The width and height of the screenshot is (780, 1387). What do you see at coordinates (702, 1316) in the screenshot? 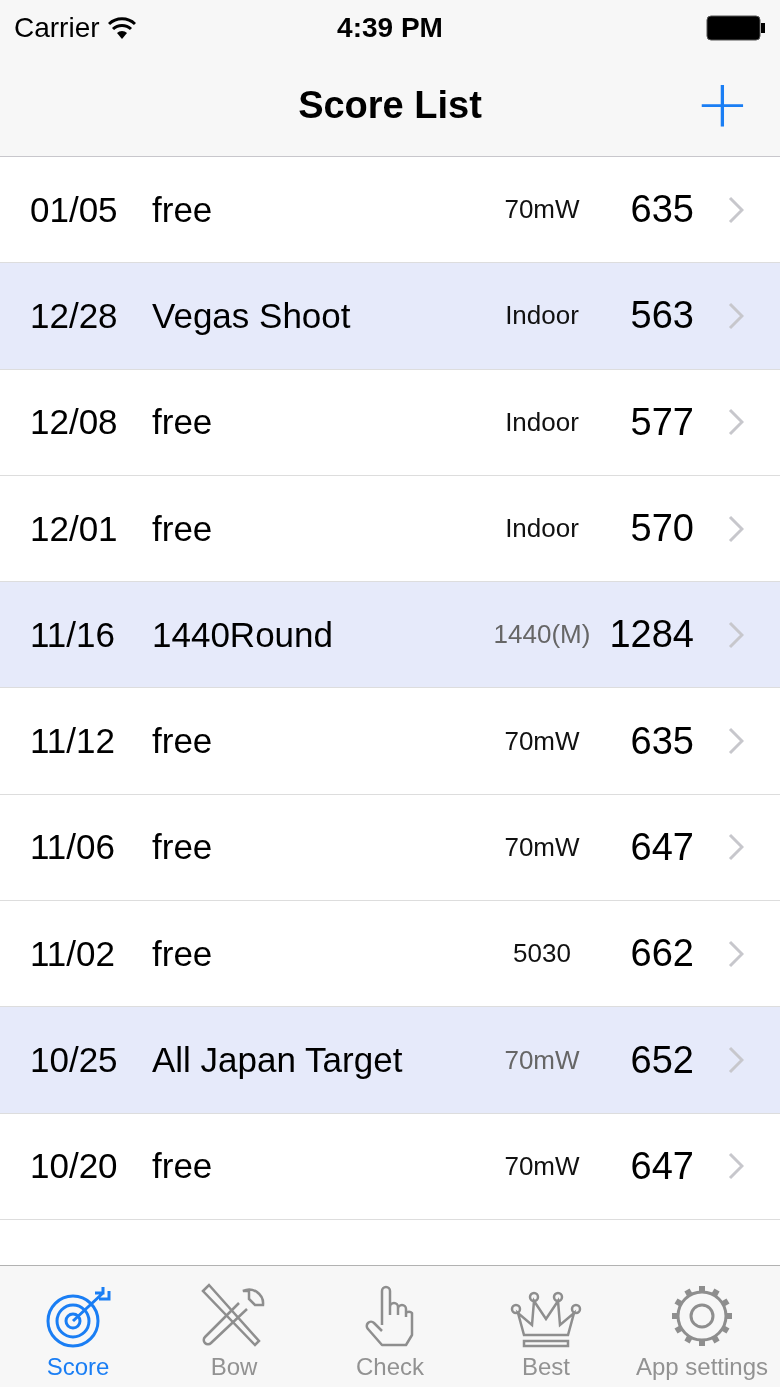
I see `gear-icon` at bounding box center [702, 1316].